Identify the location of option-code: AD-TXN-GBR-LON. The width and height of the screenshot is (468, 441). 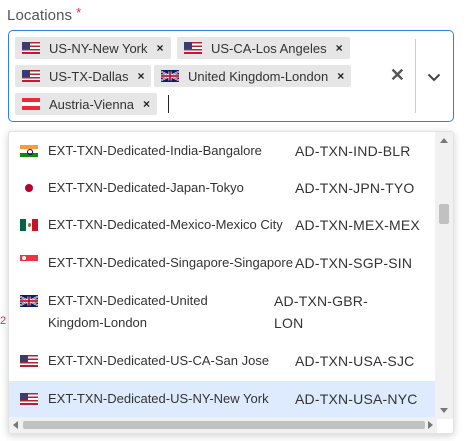
(321, 312).